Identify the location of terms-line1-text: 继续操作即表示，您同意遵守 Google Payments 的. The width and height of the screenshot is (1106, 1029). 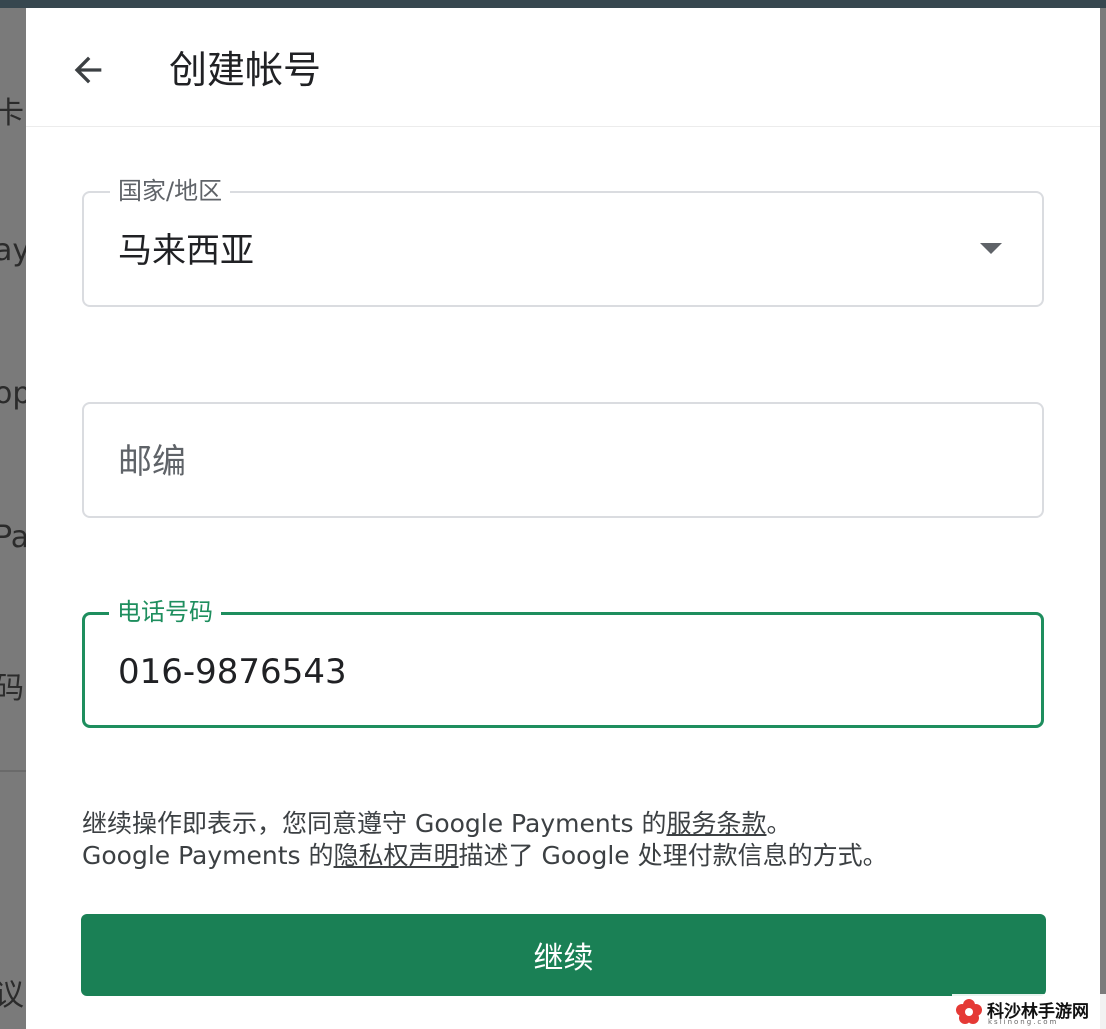
(374, 823).